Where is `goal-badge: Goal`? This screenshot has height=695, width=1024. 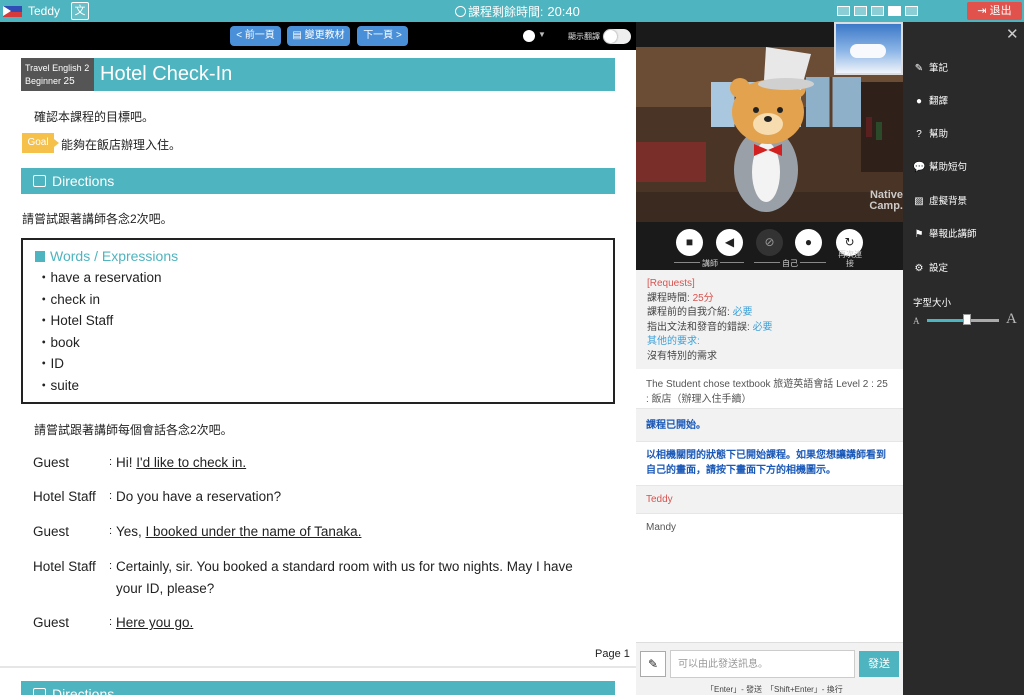
goal-badge: Goal is located at coordinates (40, 143).